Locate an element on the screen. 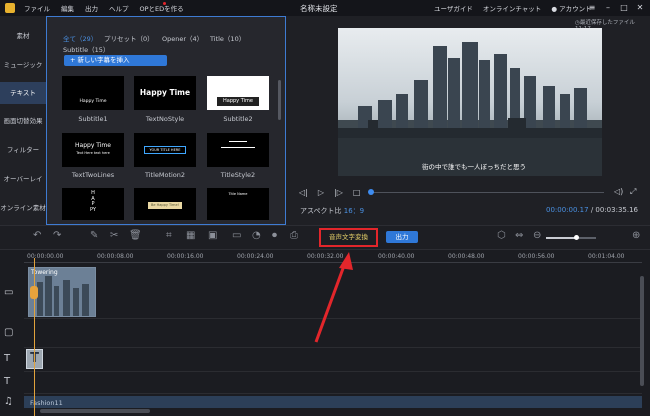 This screenshot has height=416, width=650. aspect-ratio: アスペクト比 16：9 is located at coordinates (332, 211).